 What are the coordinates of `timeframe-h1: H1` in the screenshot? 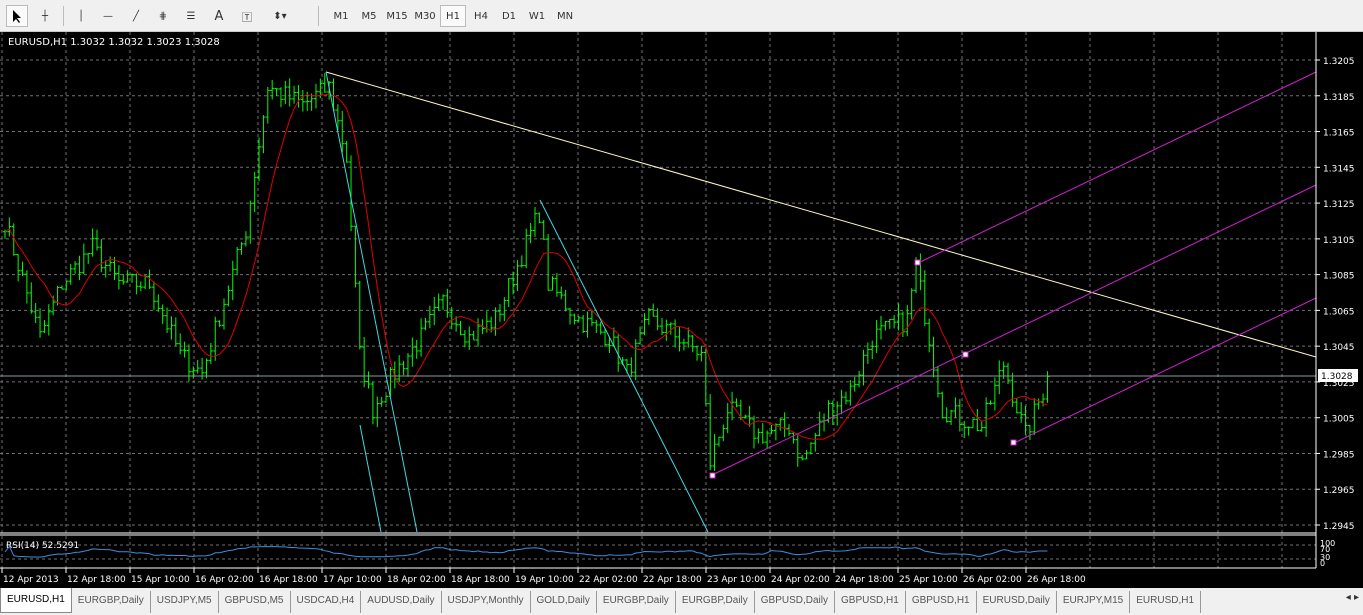 It's located at (453, 16).